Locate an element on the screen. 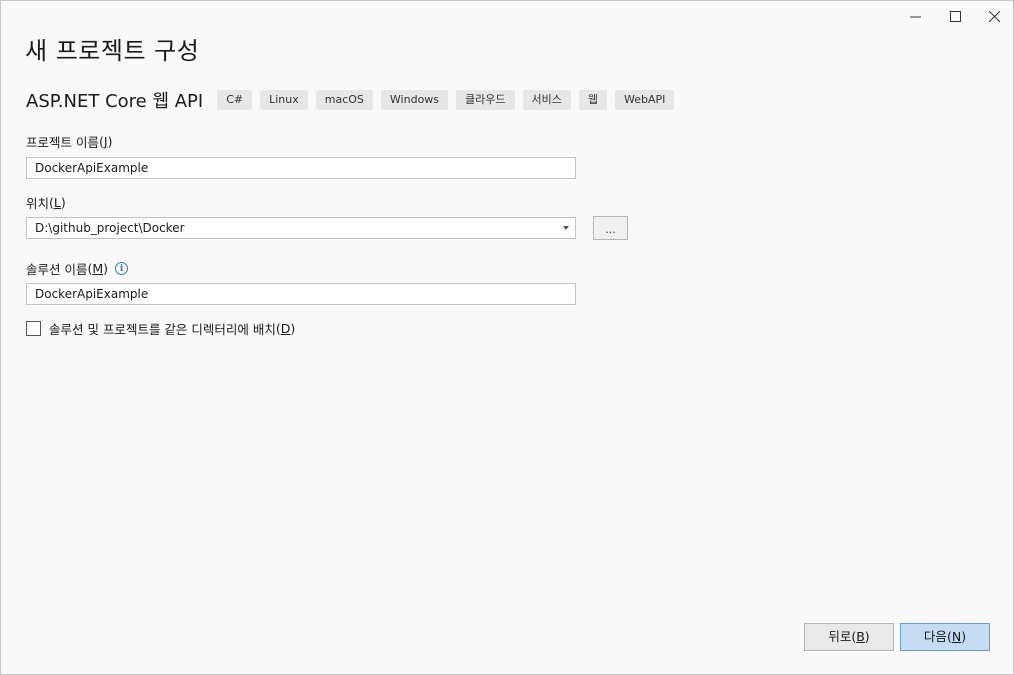  location-label-text: 위치 is located at coordinates (38, 203).